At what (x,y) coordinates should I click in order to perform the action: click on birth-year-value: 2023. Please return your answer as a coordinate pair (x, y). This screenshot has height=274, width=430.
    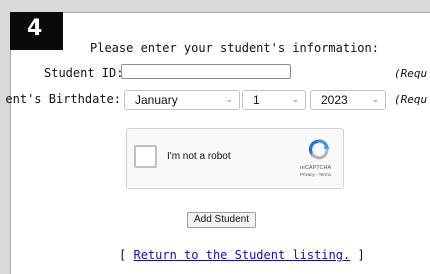
    Looking at the image, I should click on (334, 100).